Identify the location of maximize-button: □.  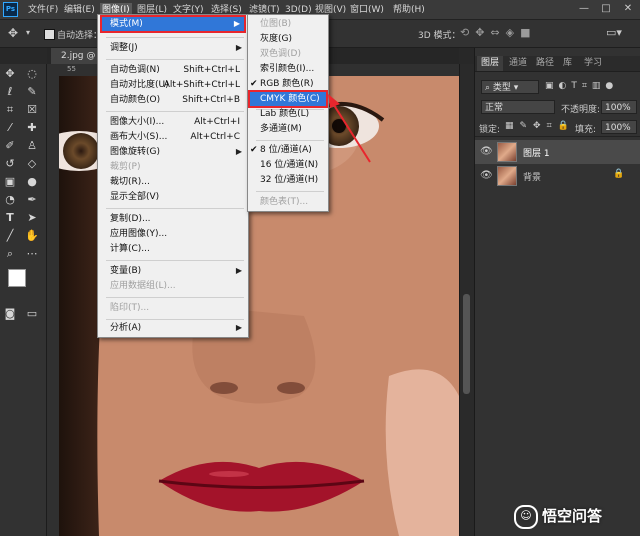
(606, 9).